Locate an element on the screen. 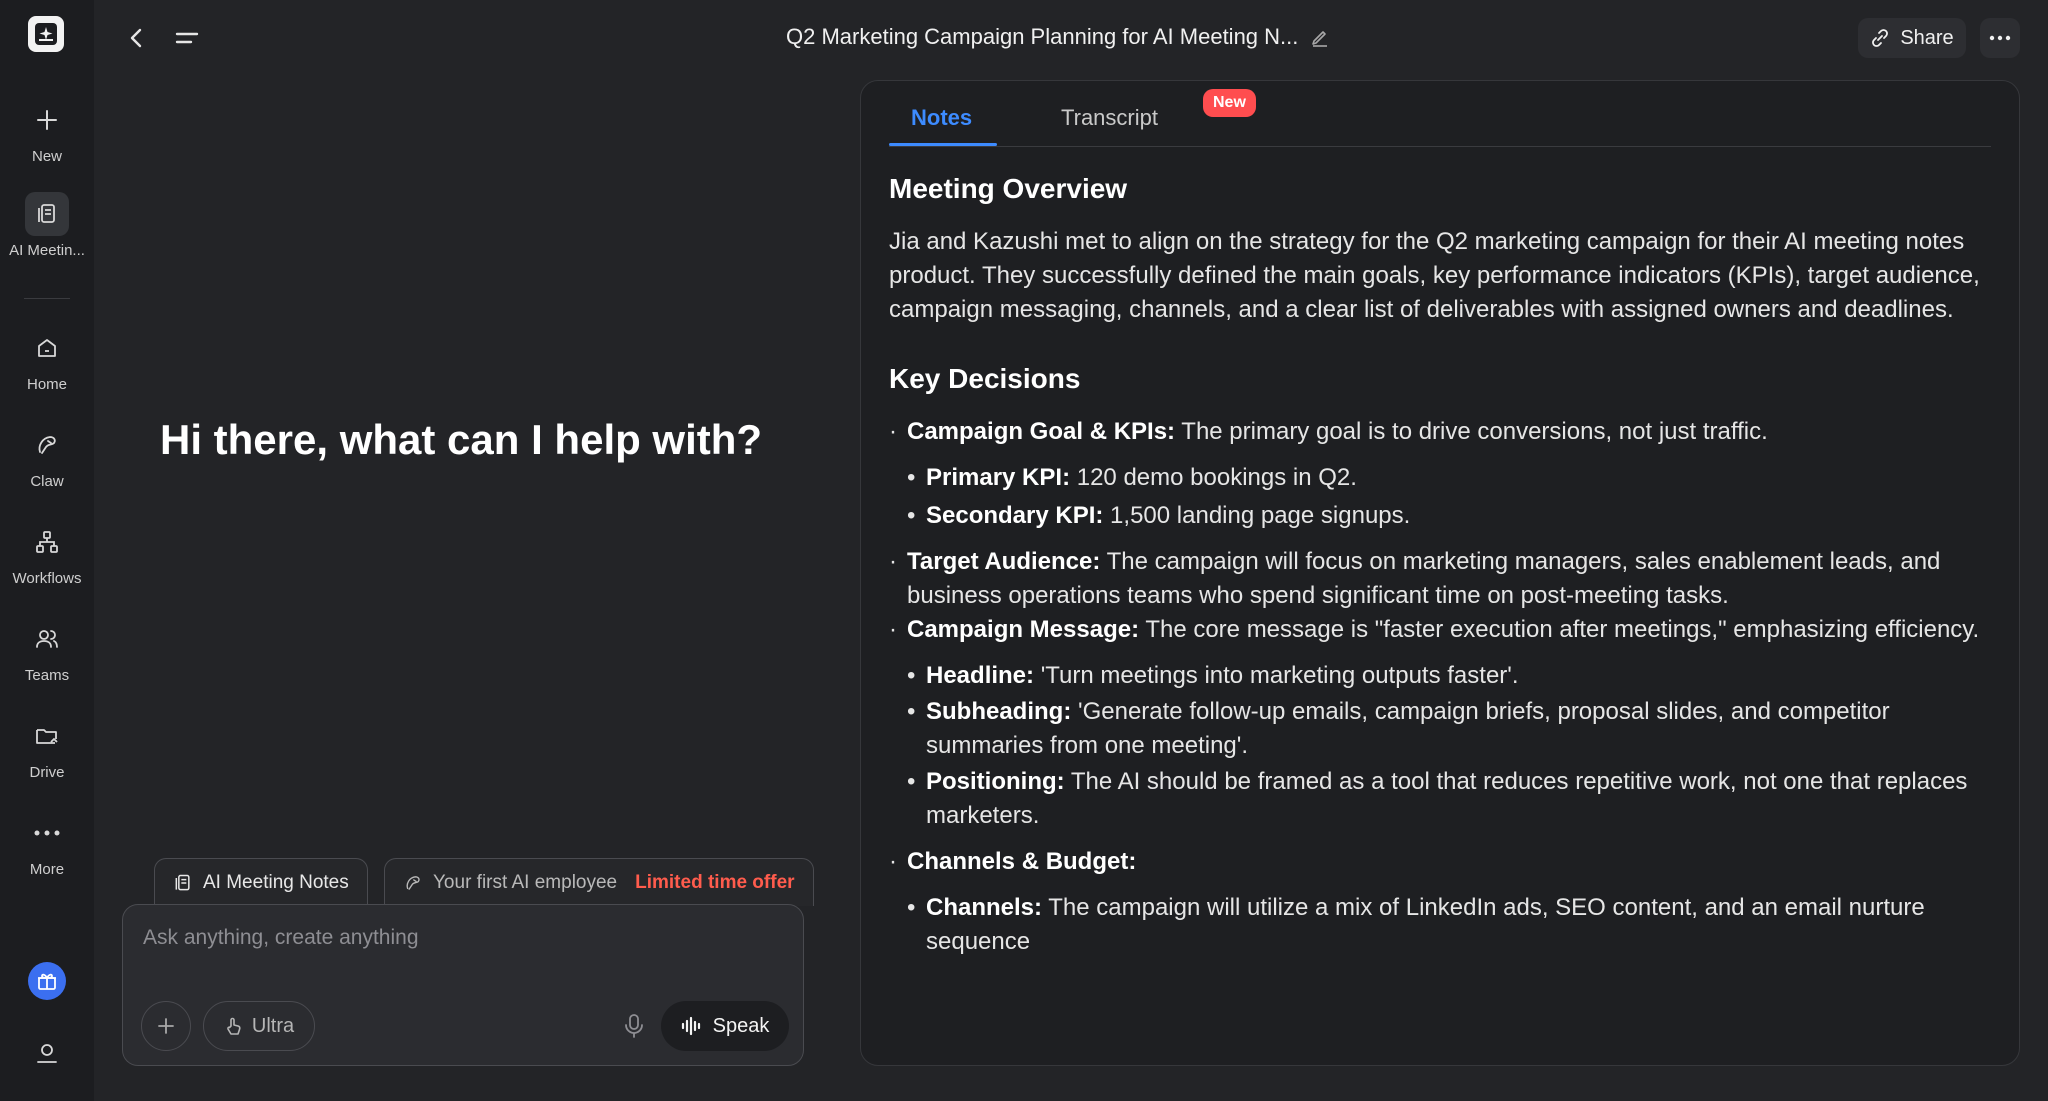 This screenshot has height=1101, width=2048. greeting-heading: Hi there, what can I help with? is located at coordinates (461, 439).